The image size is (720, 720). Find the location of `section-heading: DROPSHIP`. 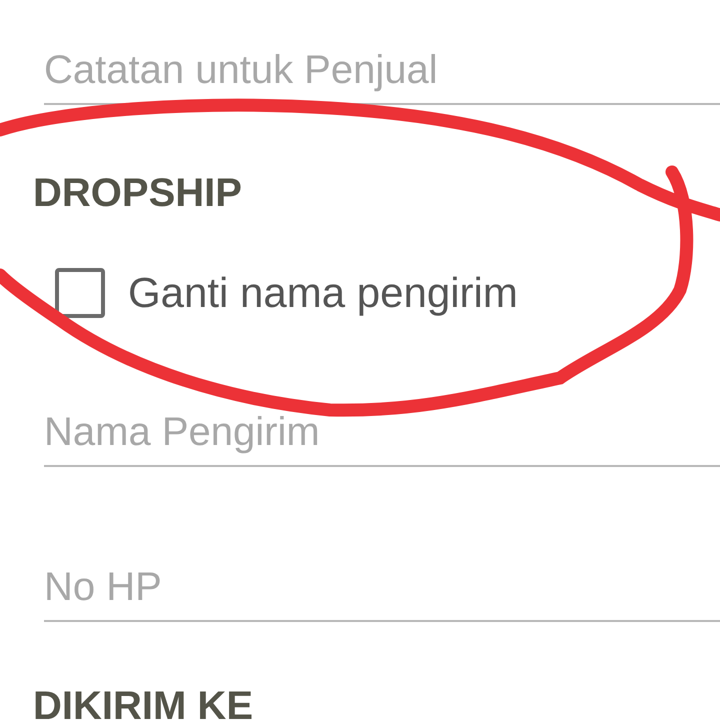

section-heading: DROPSHIP is located at coordinates (138, 193).